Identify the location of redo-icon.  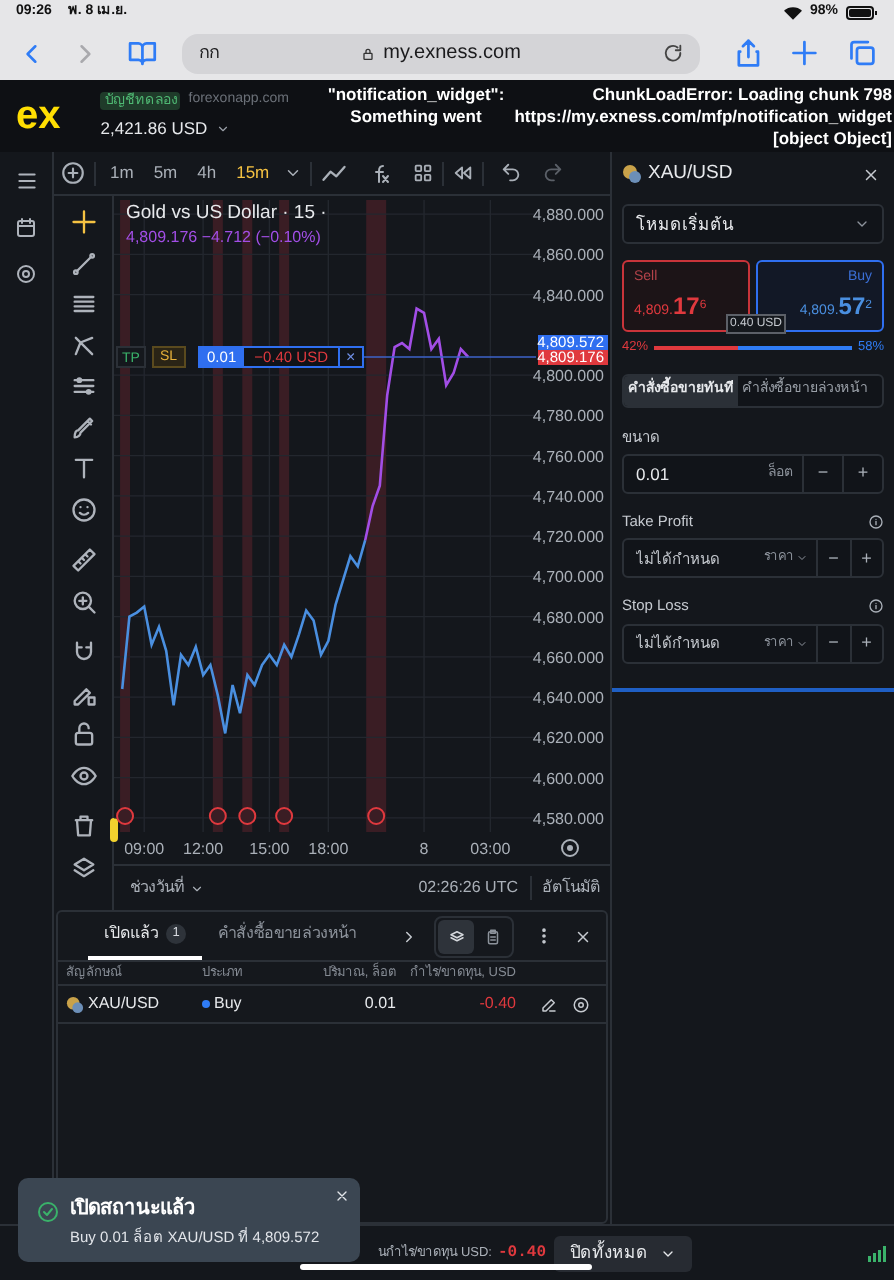
(552, 173).